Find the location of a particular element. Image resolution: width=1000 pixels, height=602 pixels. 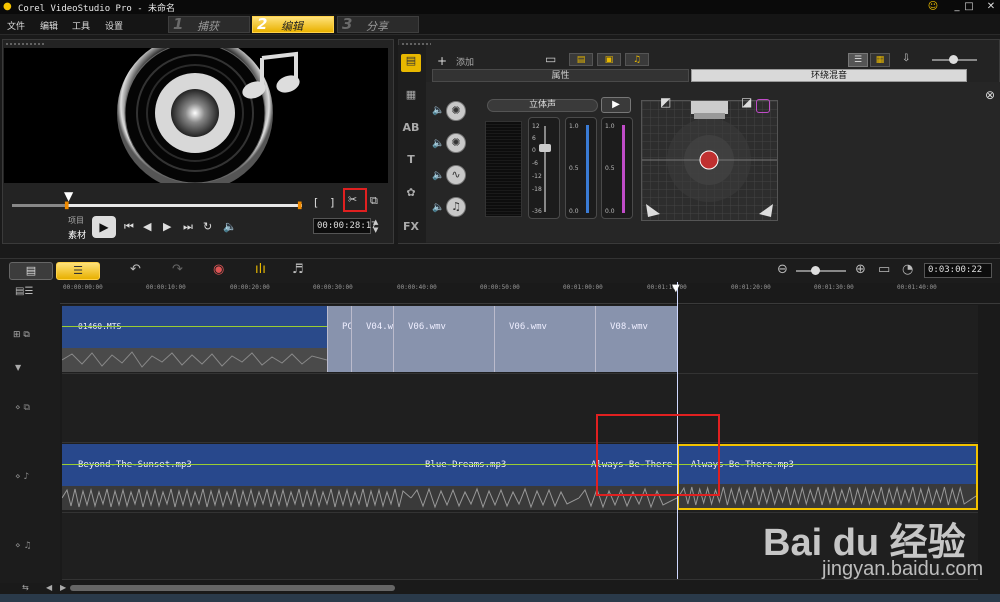

surround-fader: 1.0 0.5 0.0 is located at coordinates (617, 168).